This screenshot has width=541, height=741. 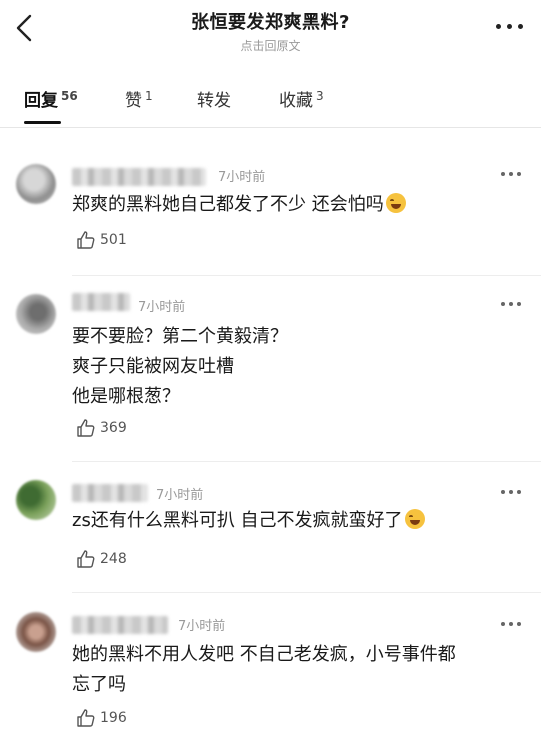 I want to click on comment-line: 忘了吗, so click(x=99, y=684).